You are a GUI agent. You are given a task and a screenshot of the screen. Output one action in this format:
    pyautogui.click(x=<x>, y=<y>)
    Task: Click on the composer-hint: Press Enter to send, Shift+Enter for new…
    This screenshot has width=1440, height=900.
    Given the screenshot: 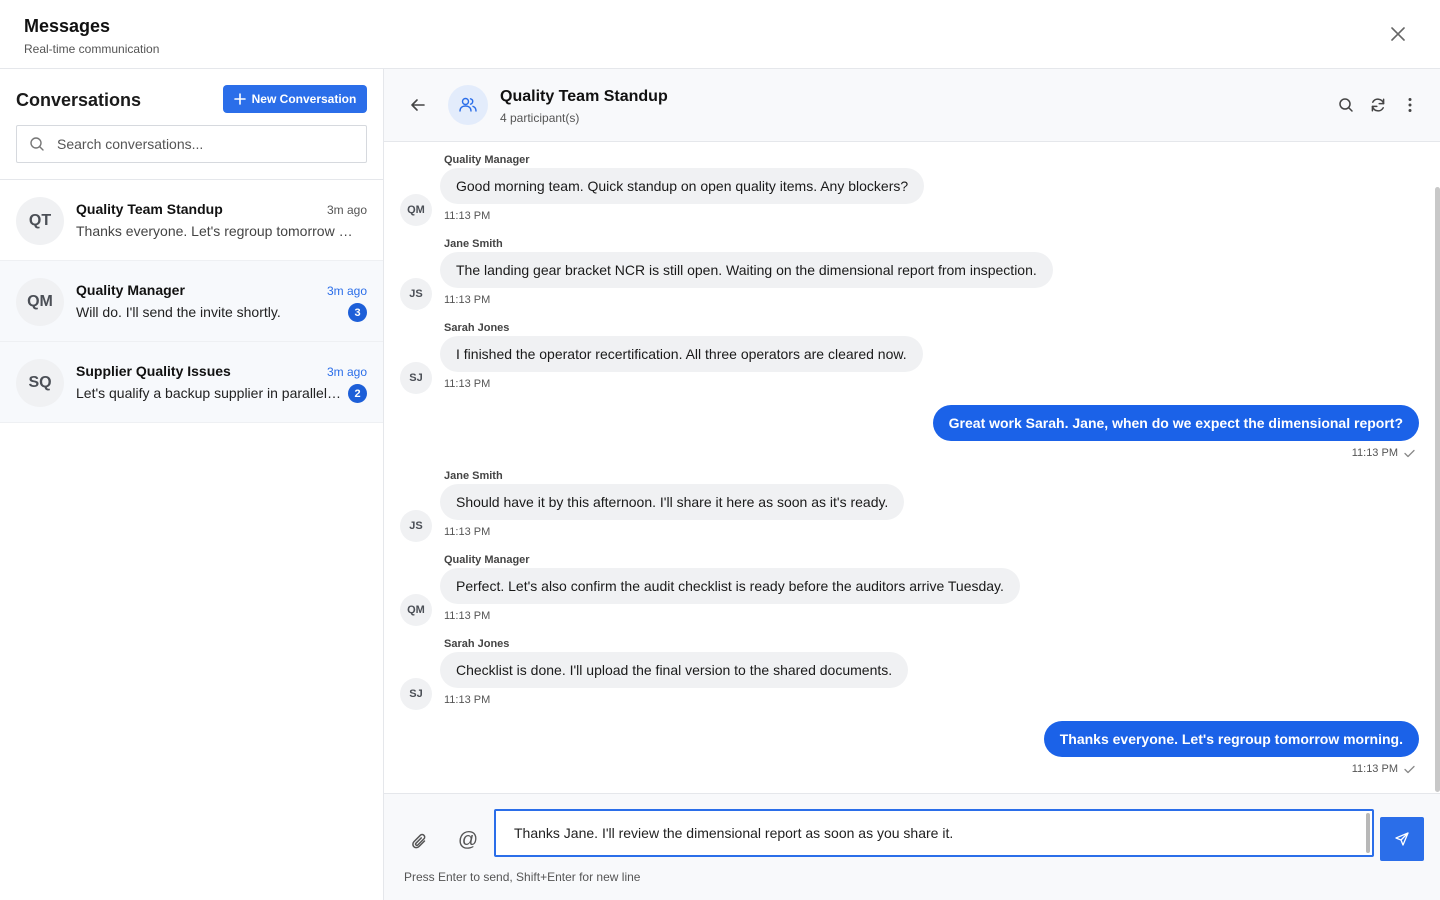 What is the action you would take?
    pyautogui.click(x=522, y=877)
    